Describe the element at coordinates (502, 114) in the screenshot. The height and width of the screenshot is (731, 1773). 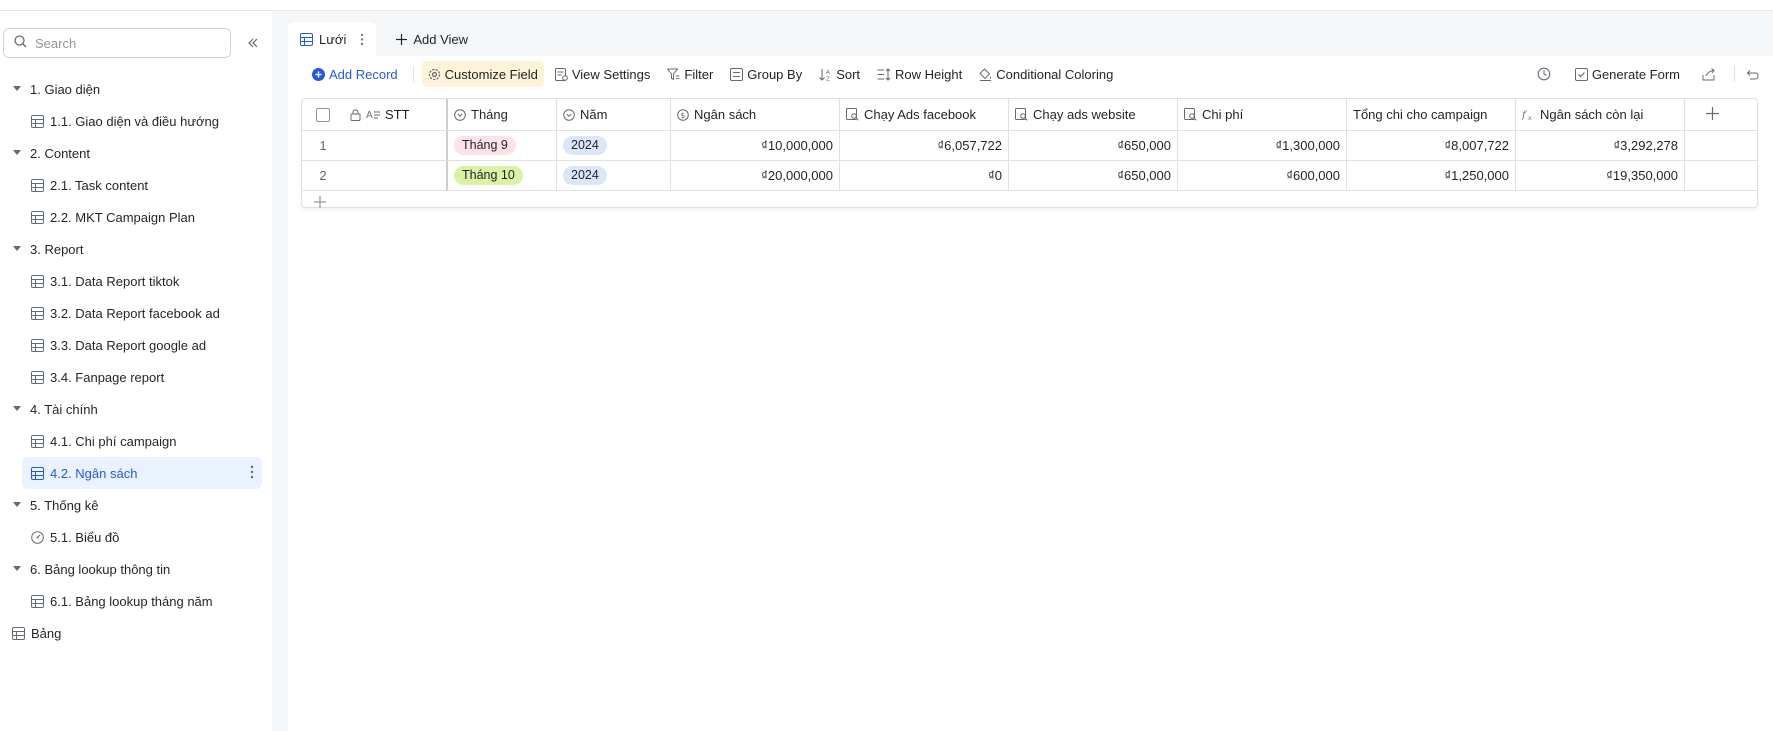
I see `column-header-thang: Tháng` at that location.